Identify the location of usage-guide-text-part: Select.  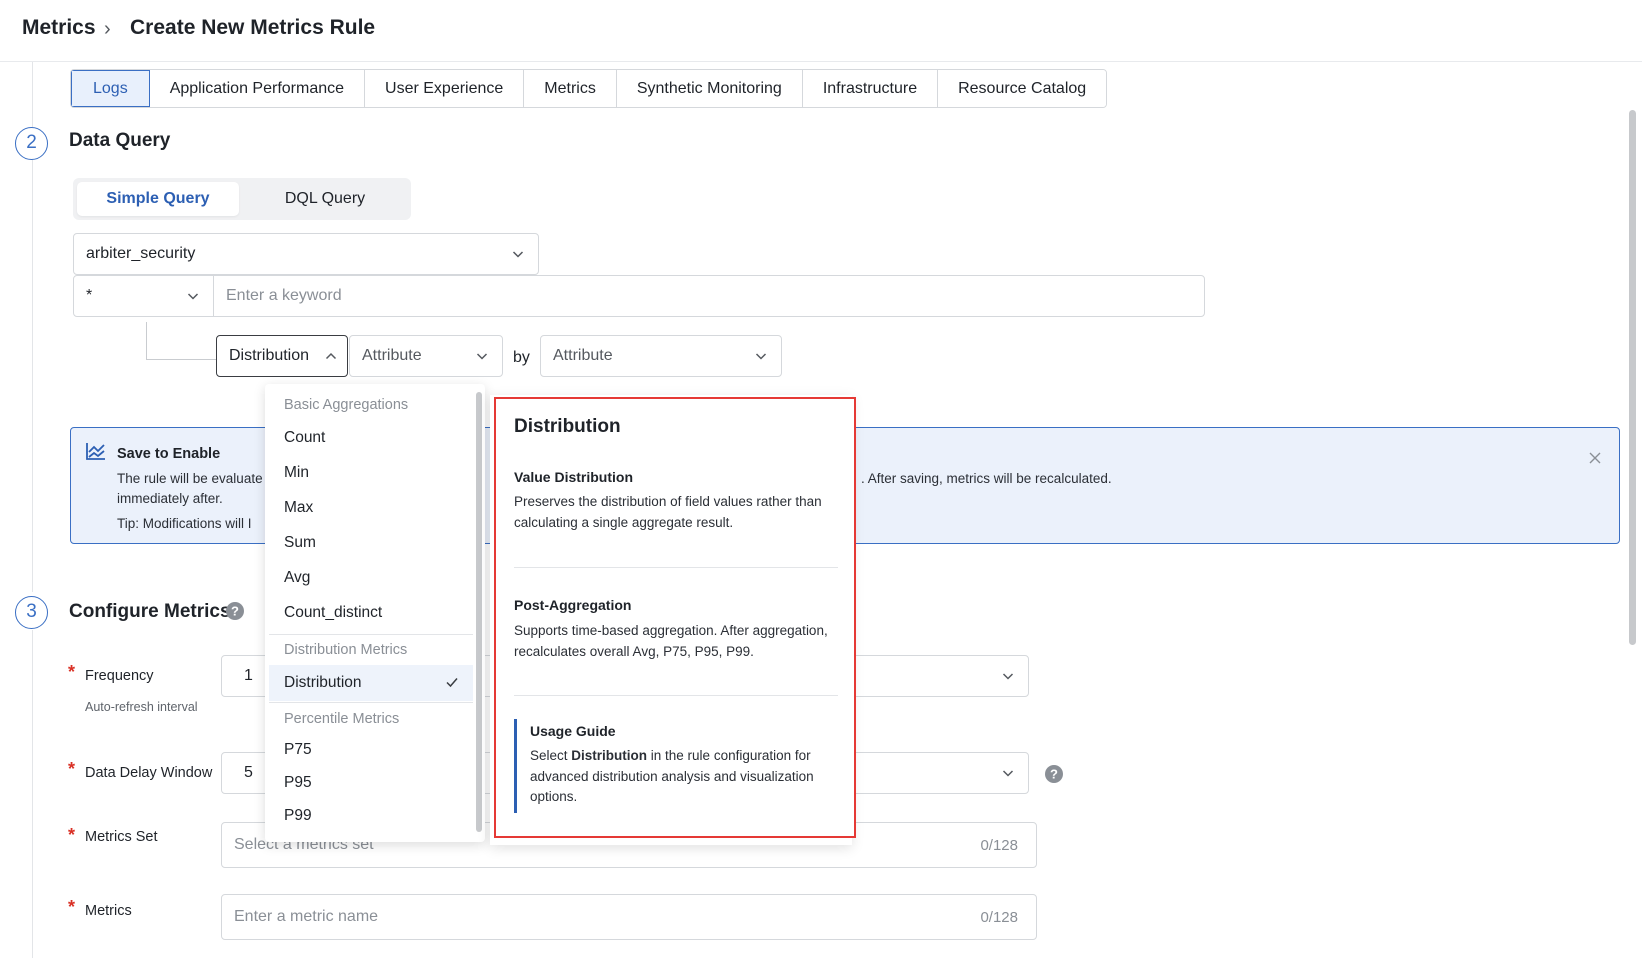
(551, 755).